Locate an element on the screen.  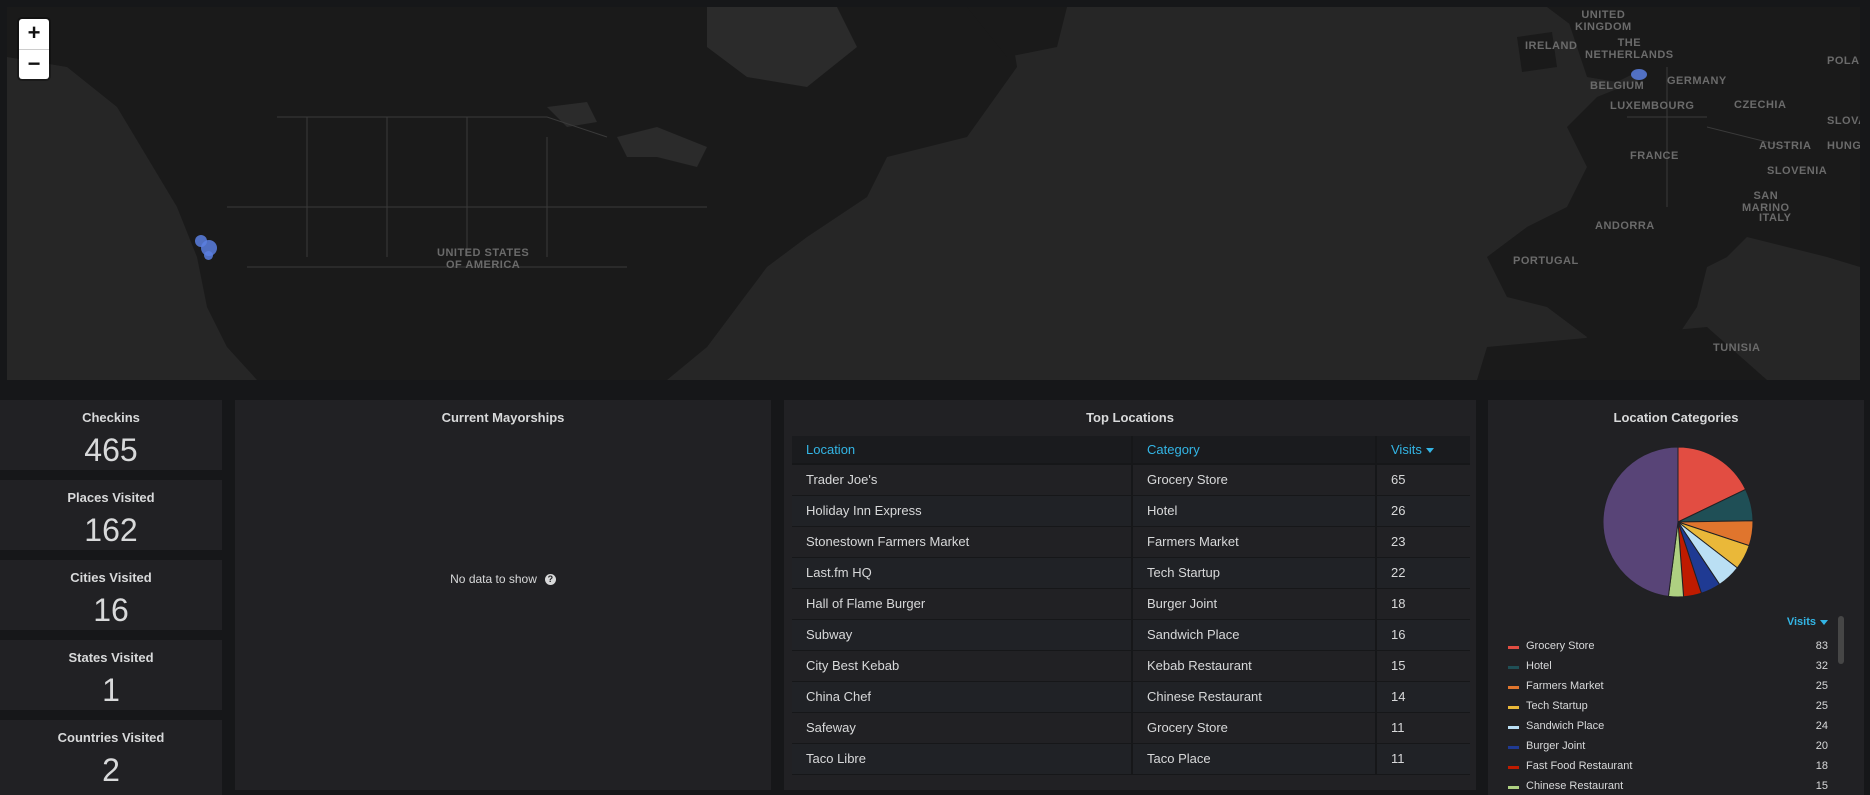
panel-title: Current Mayorships is located at coordinates (503, 417).